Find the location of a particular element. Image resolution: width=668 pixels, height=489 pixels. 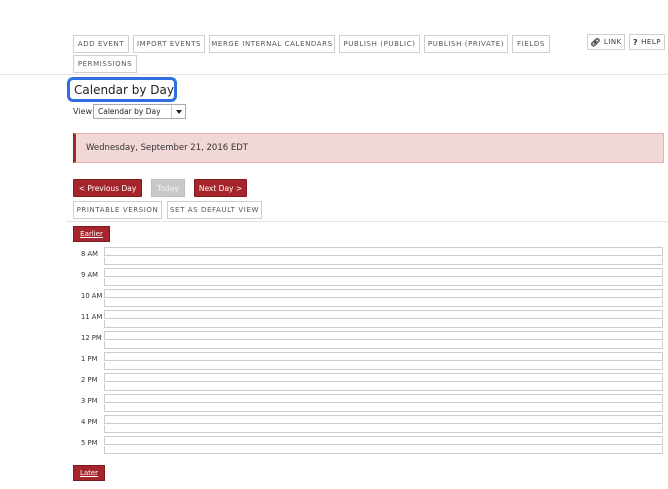

hour-row: 5 PM is located at coordinates (368, 443).